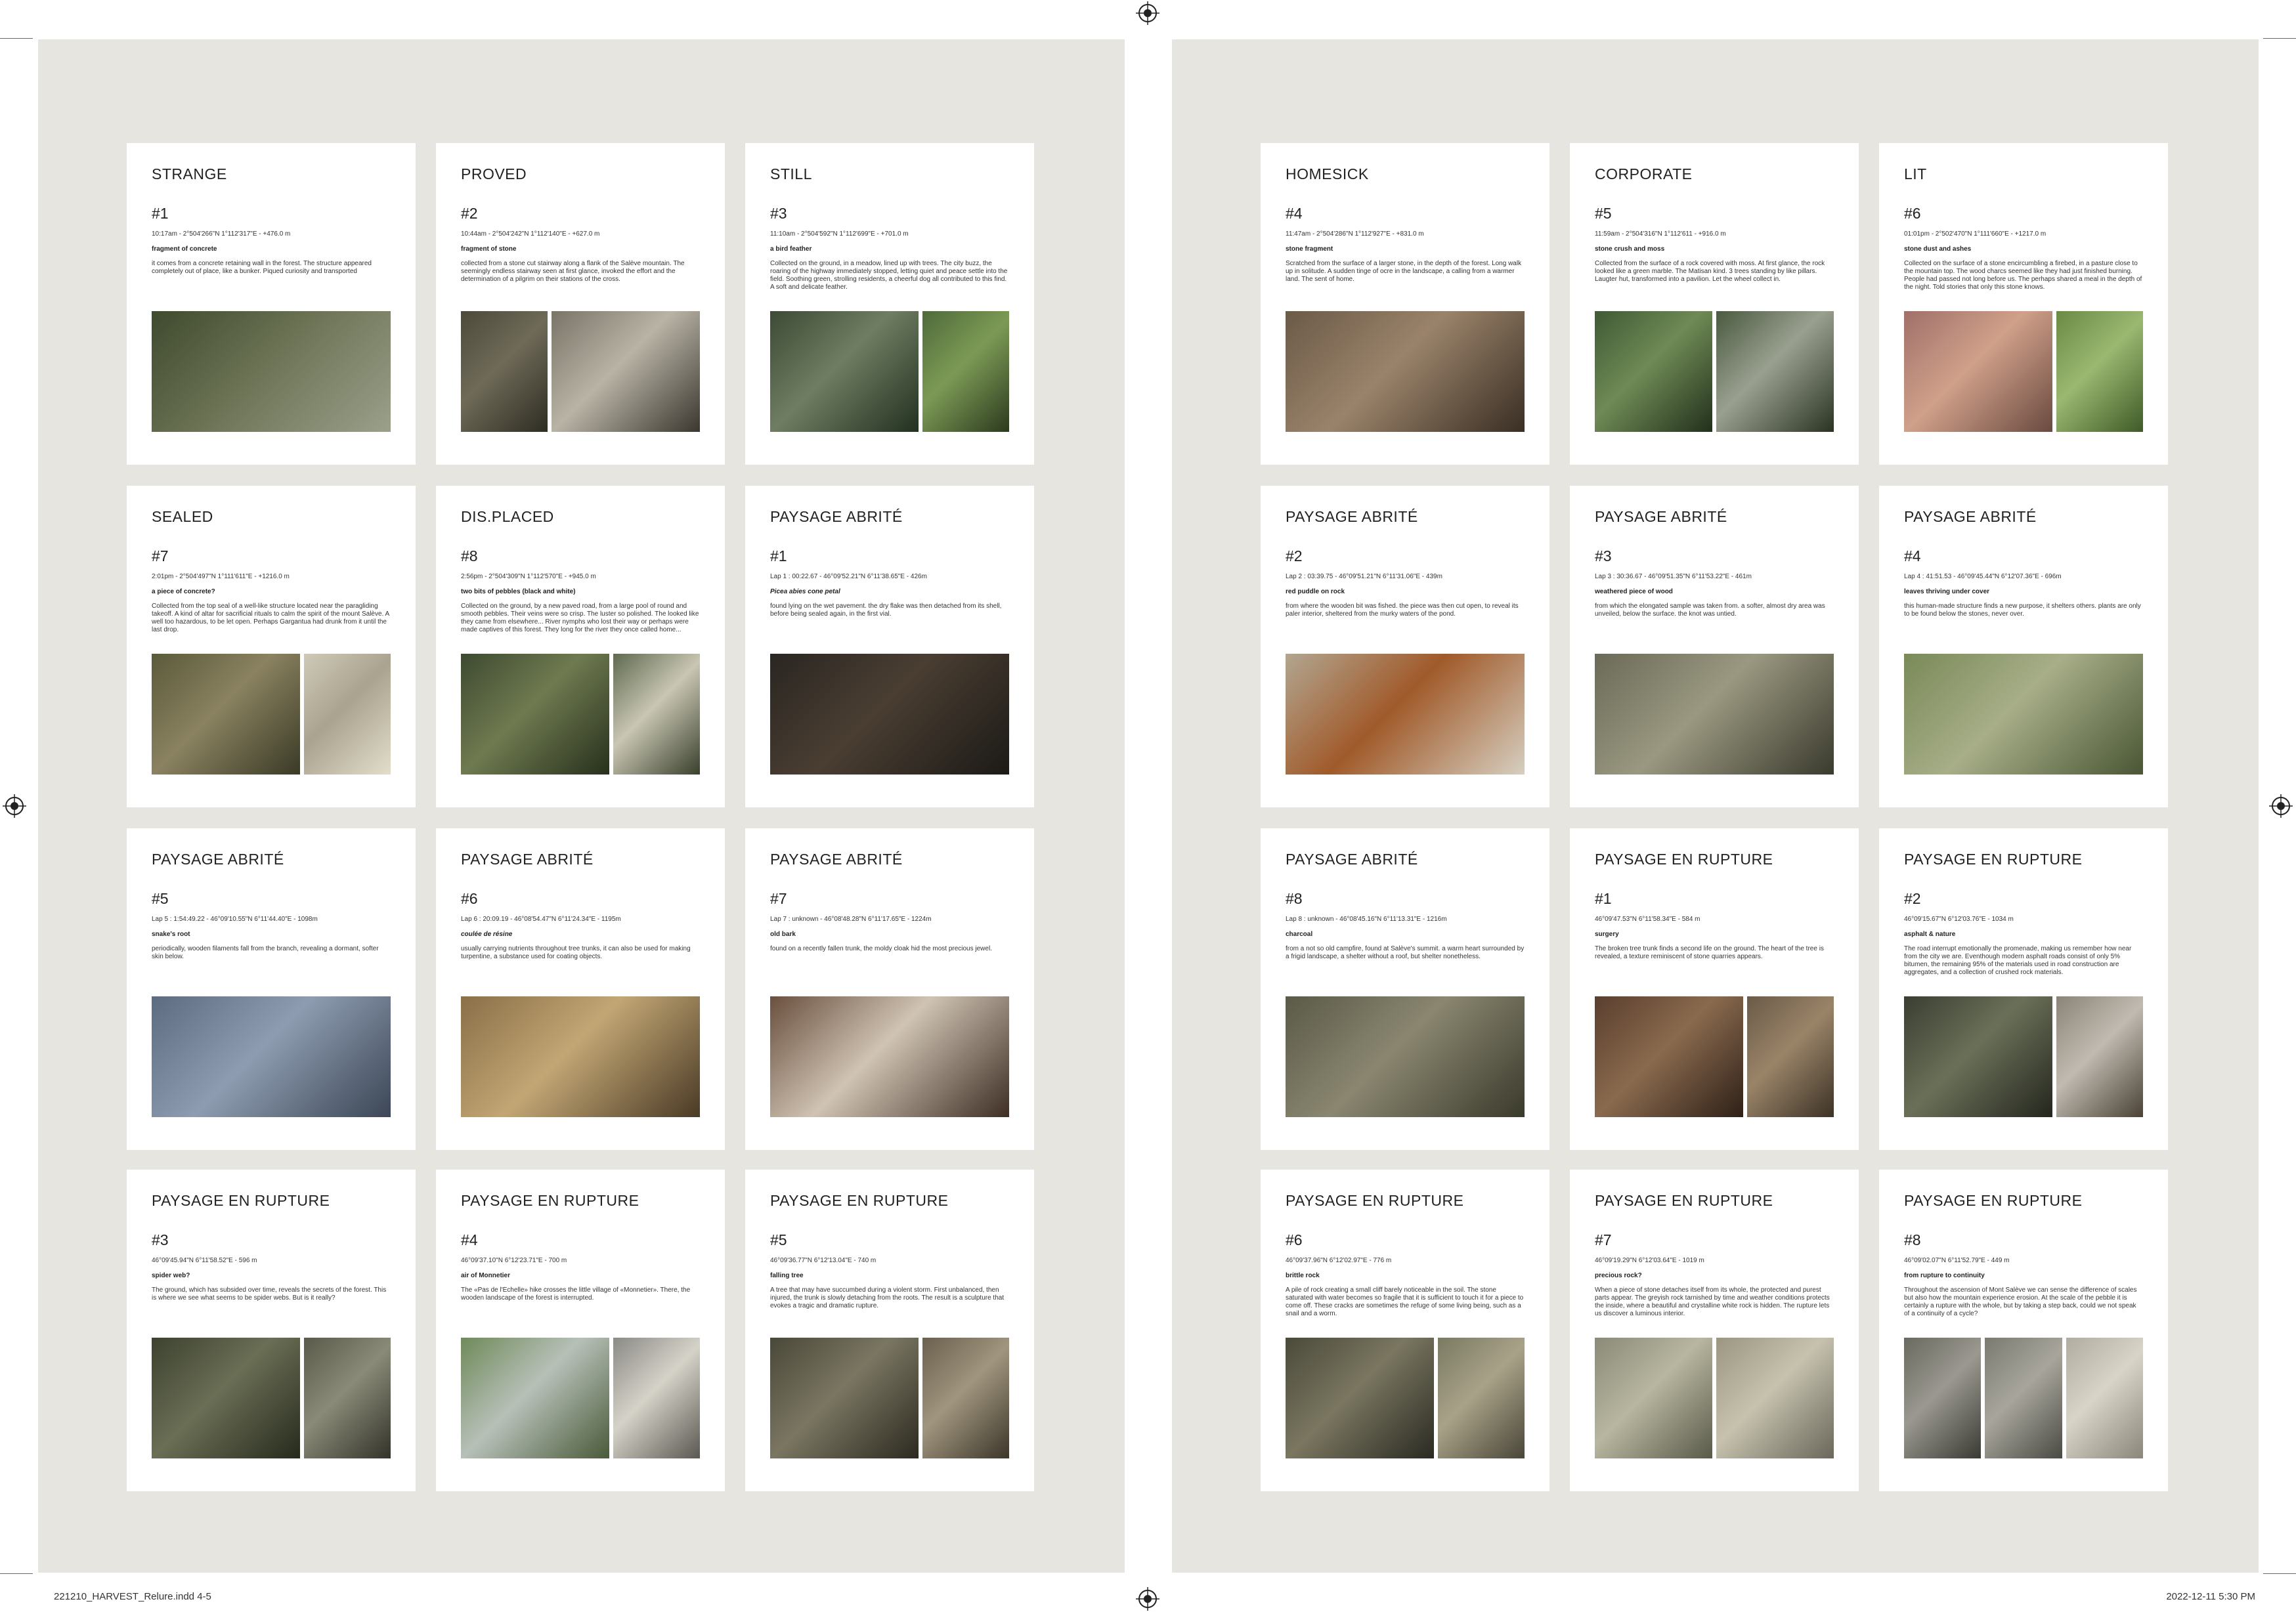 The height and width of the screenshot is (1614, 2296). What do you see at coordinates (1947, 591) in the screenshot?
I see `card-subtitle: leaves thriving under cover` at bounding box center [1947, 591].